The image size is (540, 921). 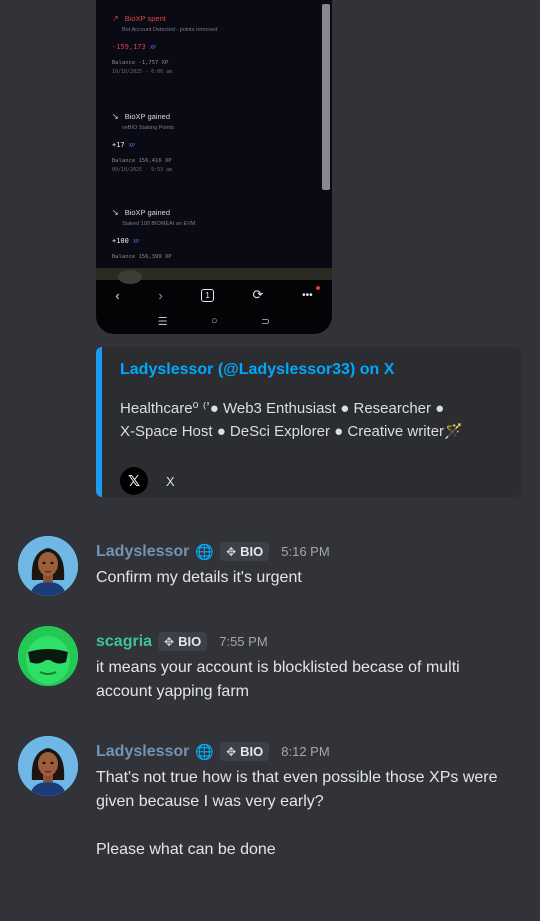 I want to click on timestamp: 8:12 PM, so click(x=305, y=751).